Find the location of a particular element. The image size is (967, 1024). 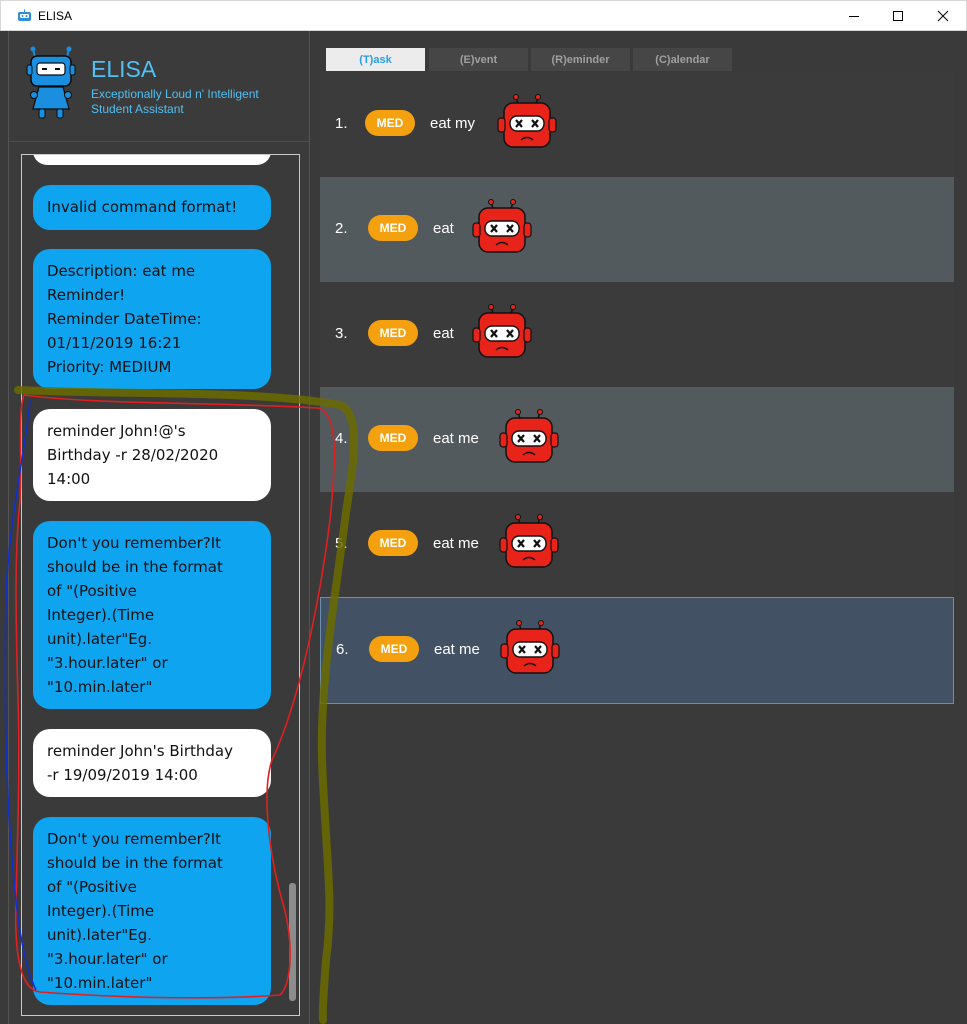

task-row-selected: 6. MED eat me is located at coordinates (637, 650).